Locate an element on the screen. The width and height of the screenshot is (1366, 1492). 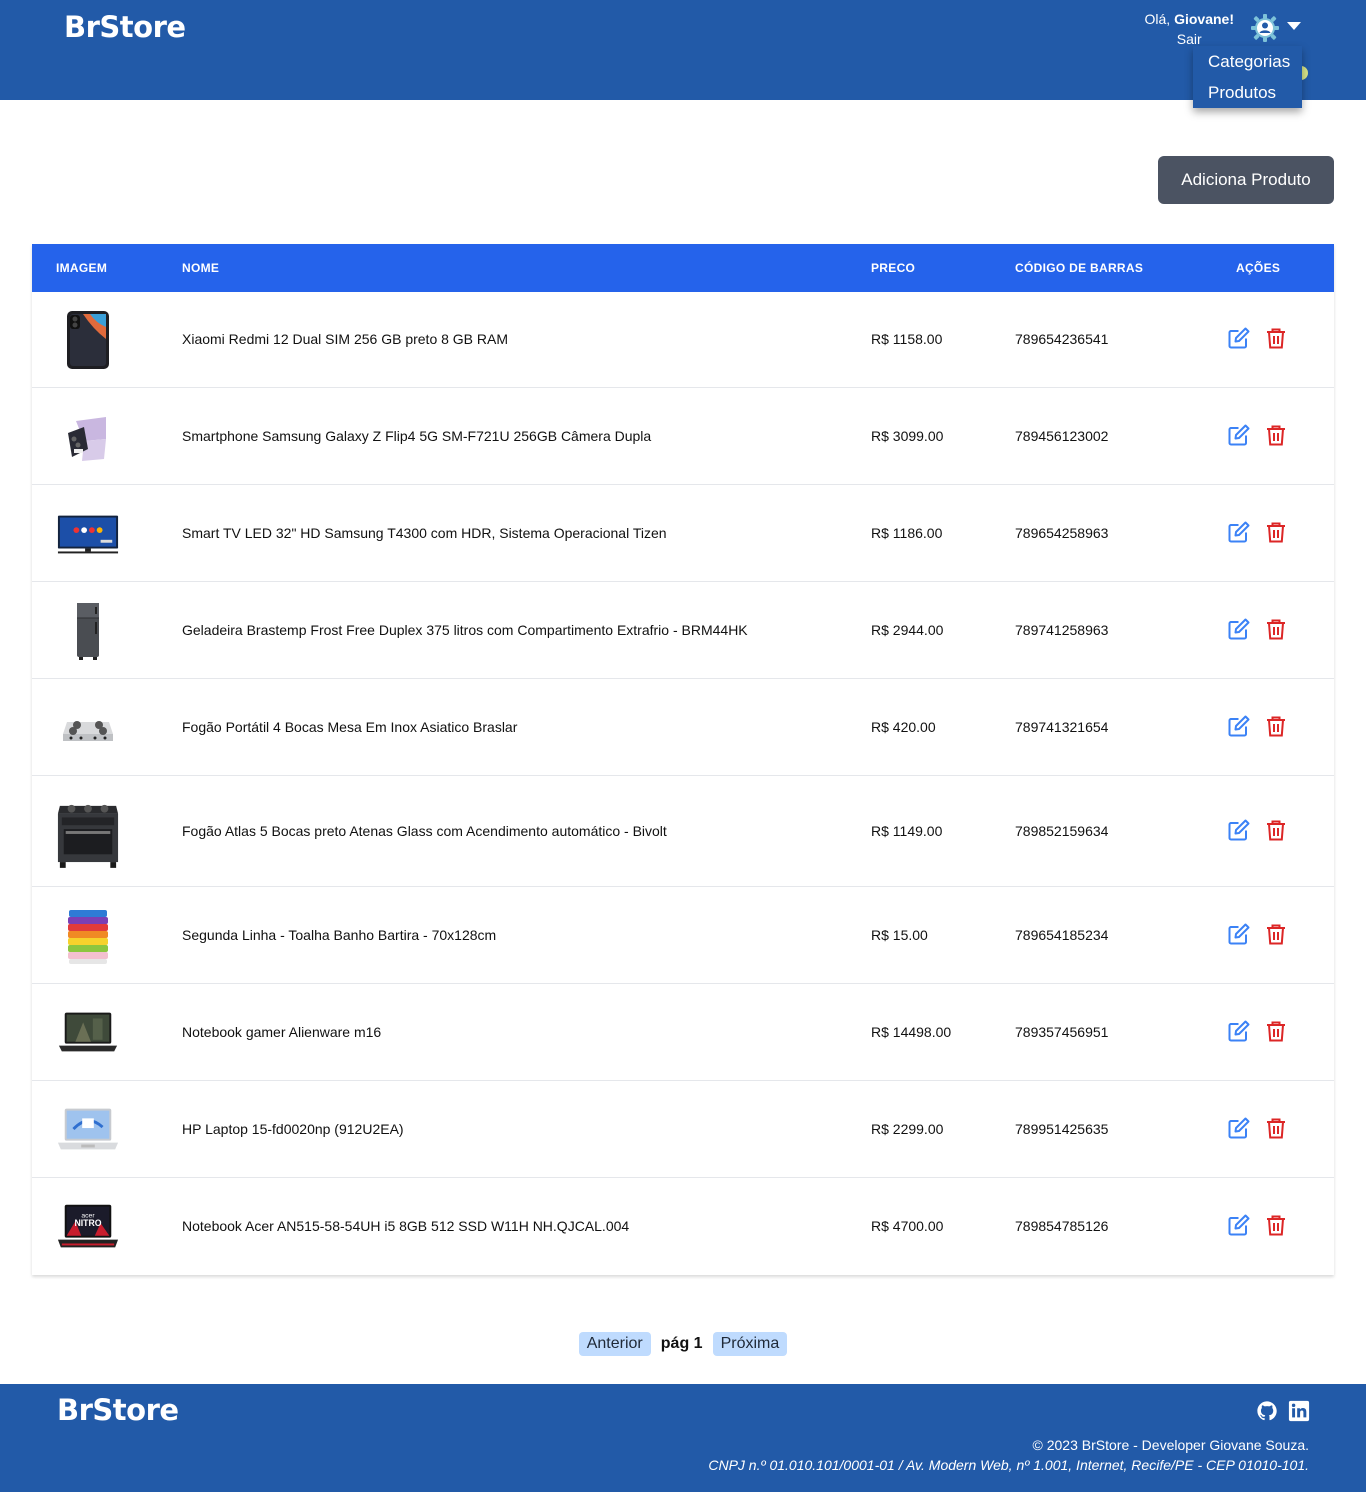
product-barcode: 789852159634 is located at coordinates (1062, 831).